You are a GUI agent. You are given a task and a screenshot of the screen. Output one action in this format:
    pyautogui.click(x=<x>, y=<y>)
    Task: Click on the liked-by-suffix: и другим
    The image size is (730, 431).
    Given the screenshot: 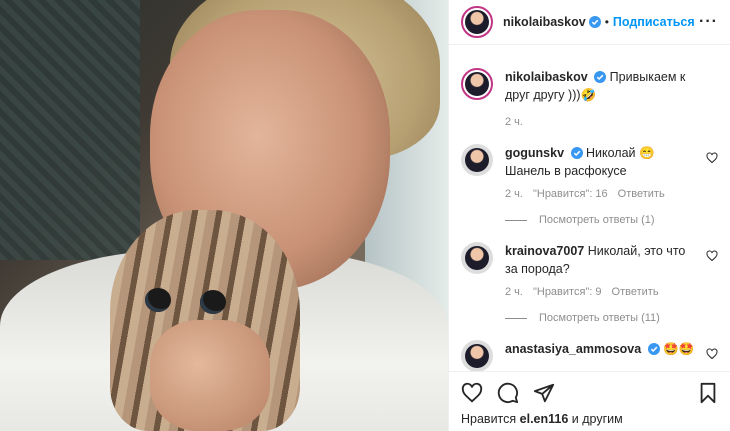 What is the action you would take?
    pyautogui.click(x=597, y=419)
    